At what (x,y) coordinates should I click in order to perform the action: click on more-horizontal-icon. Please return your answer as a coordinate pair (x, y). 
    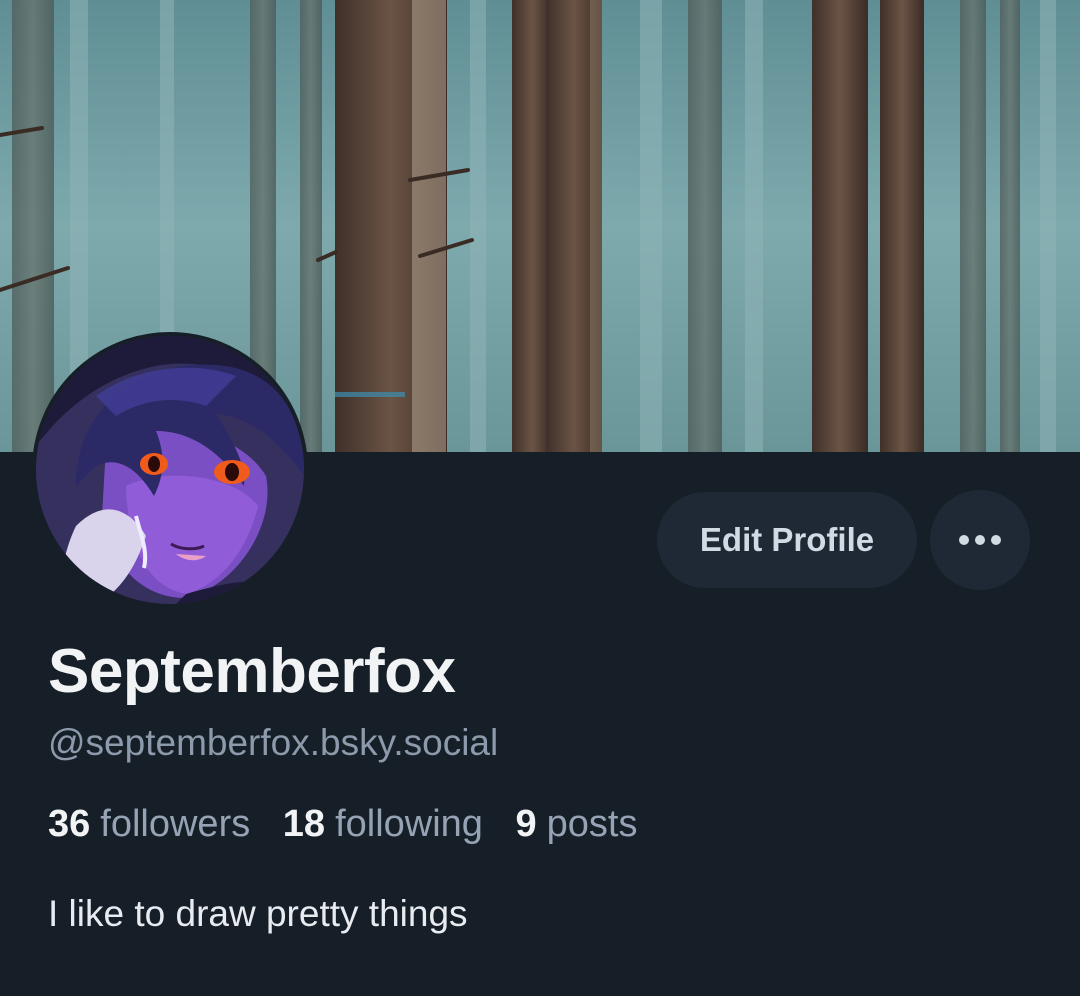
    Looking at the image, I should click on (980, 540).